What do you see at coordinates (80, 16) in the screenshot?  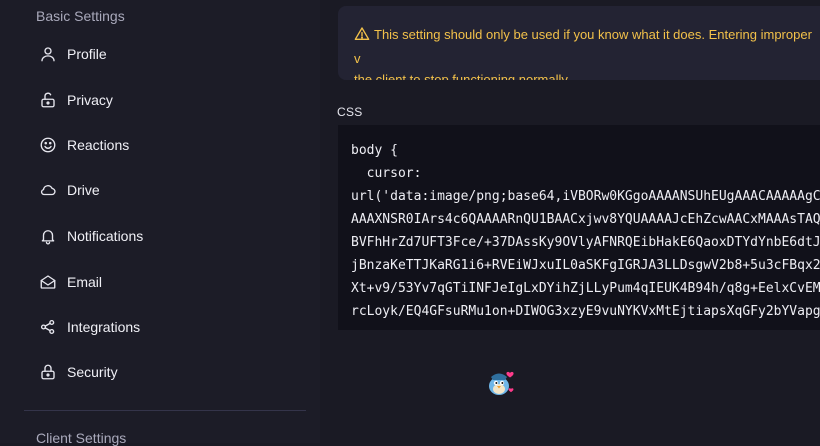 I see `section-label-basic: Basic Settings` at bounding box center [80, 16].